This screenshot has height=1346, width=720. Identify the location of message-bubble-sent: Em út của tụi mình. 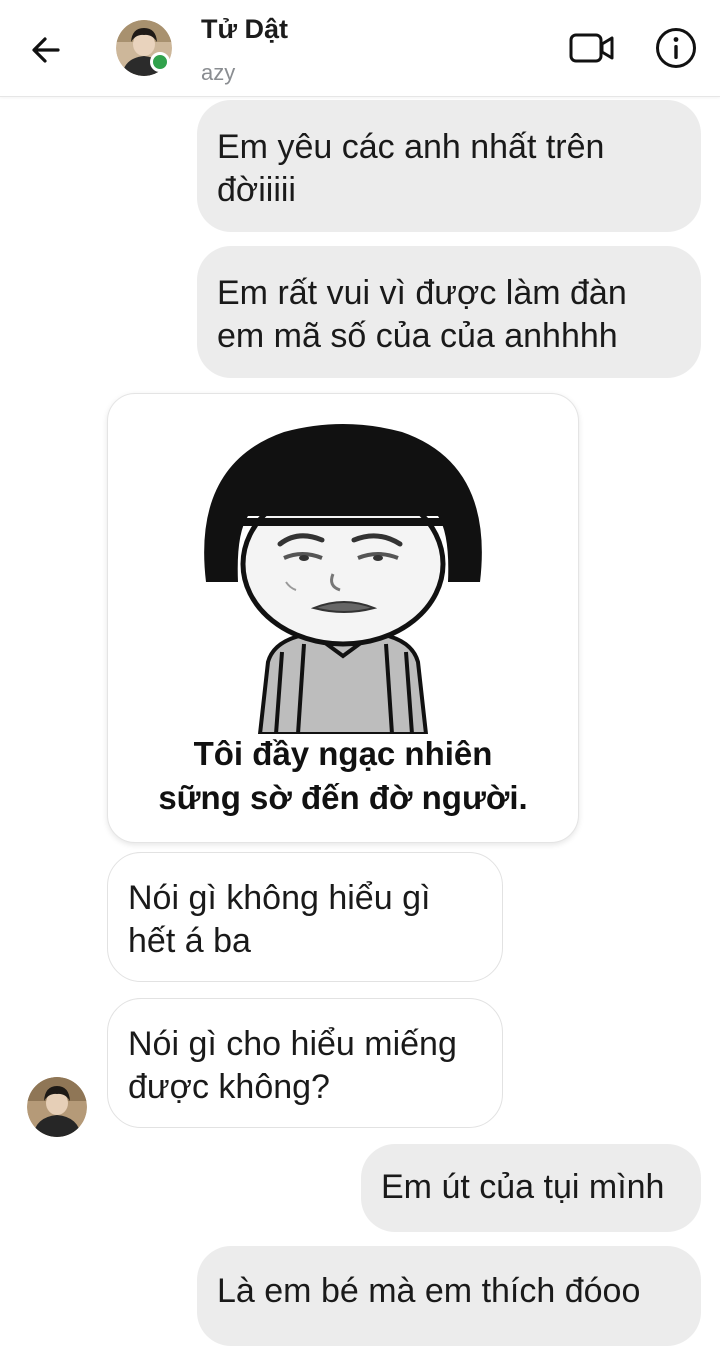
(531, 1188).